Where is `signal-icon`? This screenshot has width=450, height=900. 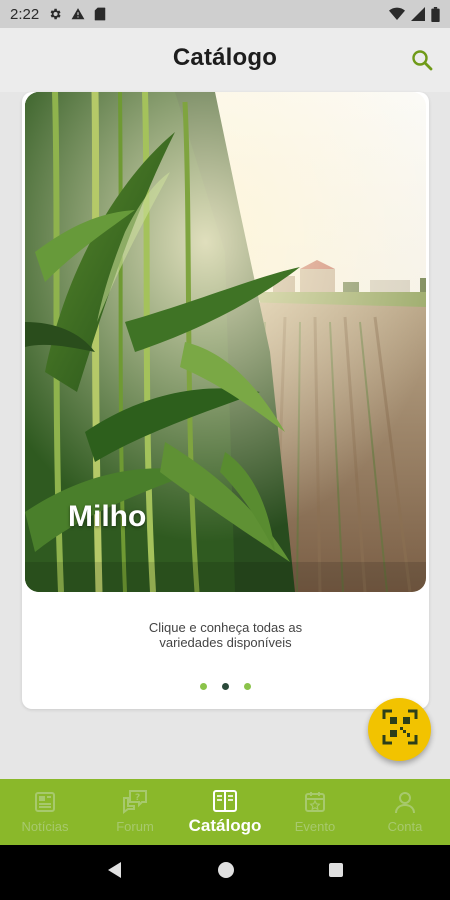 signal-icon is located at coordinates (418, 14).